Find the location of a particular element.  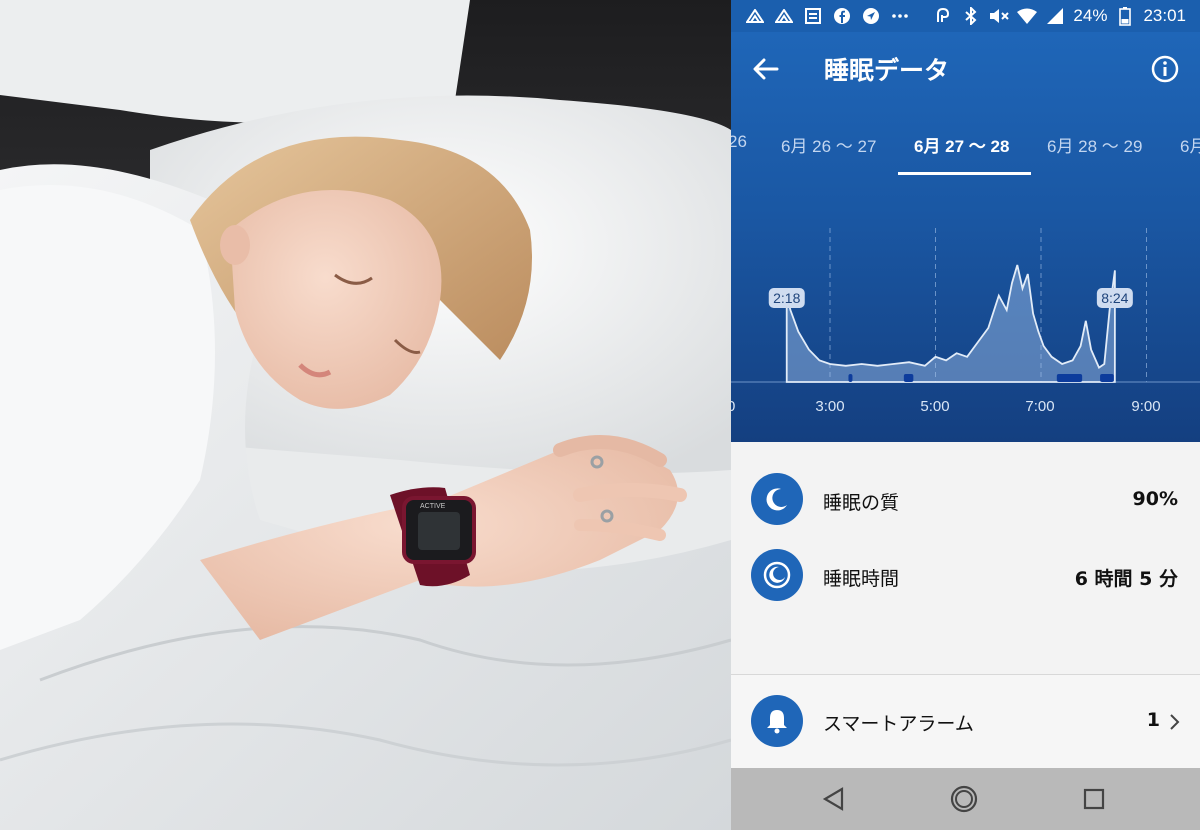

back-button is located at coordinates (766, 69).